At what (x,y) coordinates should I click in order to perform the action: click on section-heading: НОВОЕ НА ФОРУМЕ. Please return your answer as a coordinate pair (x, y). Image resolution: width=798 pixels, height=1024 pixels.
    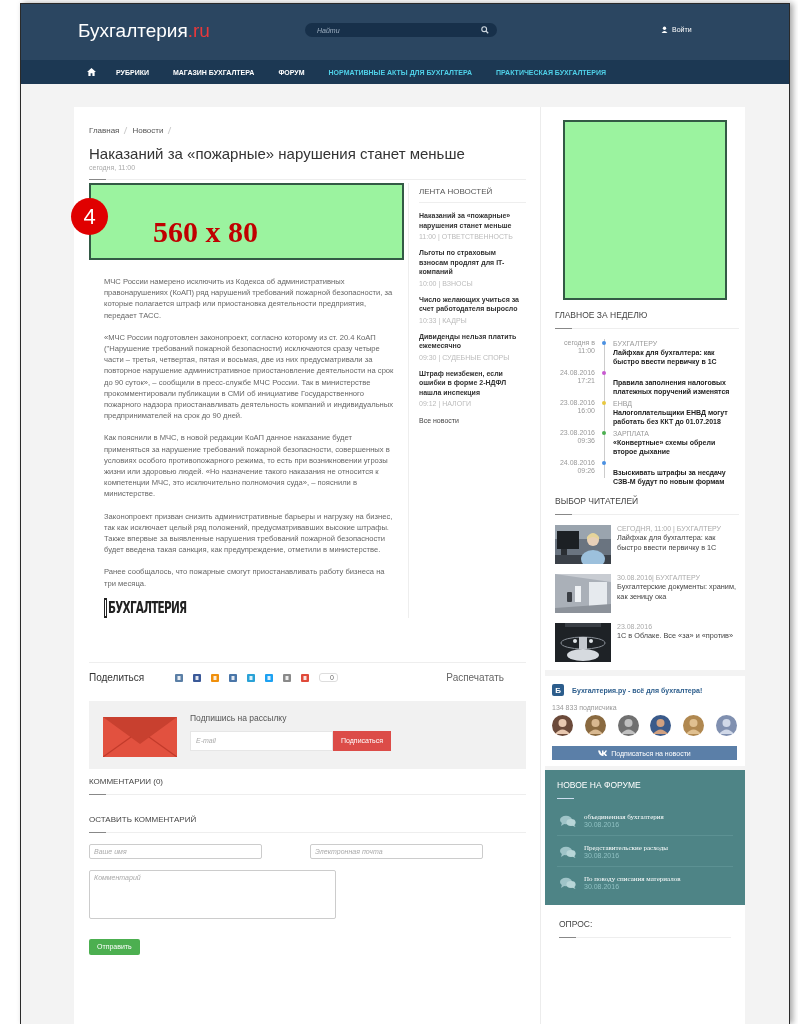
    Looking at the image, I should click on (599, 785).